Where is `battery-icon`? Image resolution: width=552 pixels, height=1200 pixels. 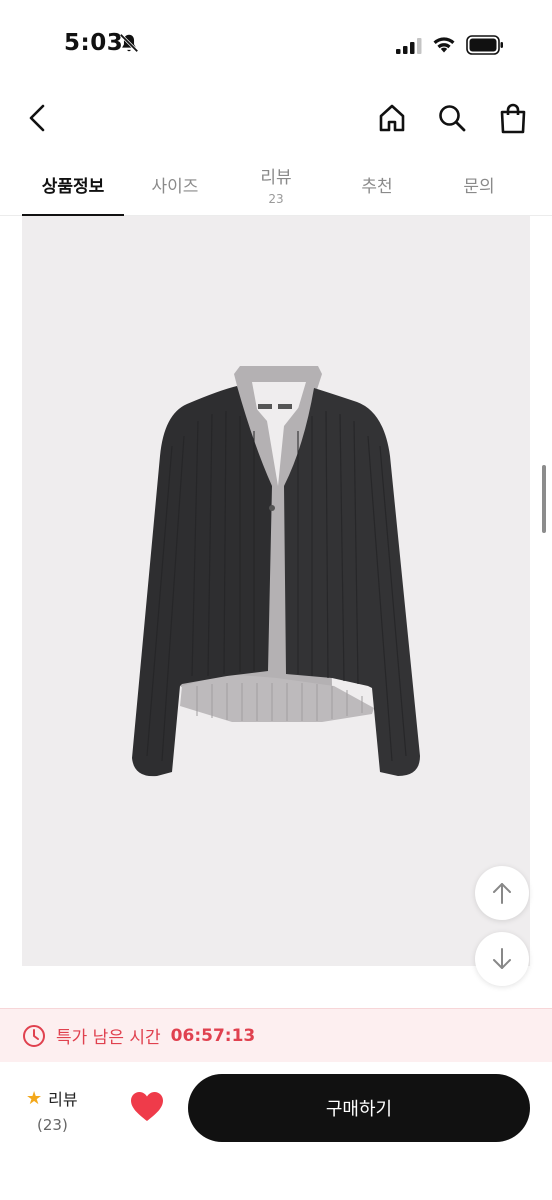 battery-icon is located at coordinates (484, 45).